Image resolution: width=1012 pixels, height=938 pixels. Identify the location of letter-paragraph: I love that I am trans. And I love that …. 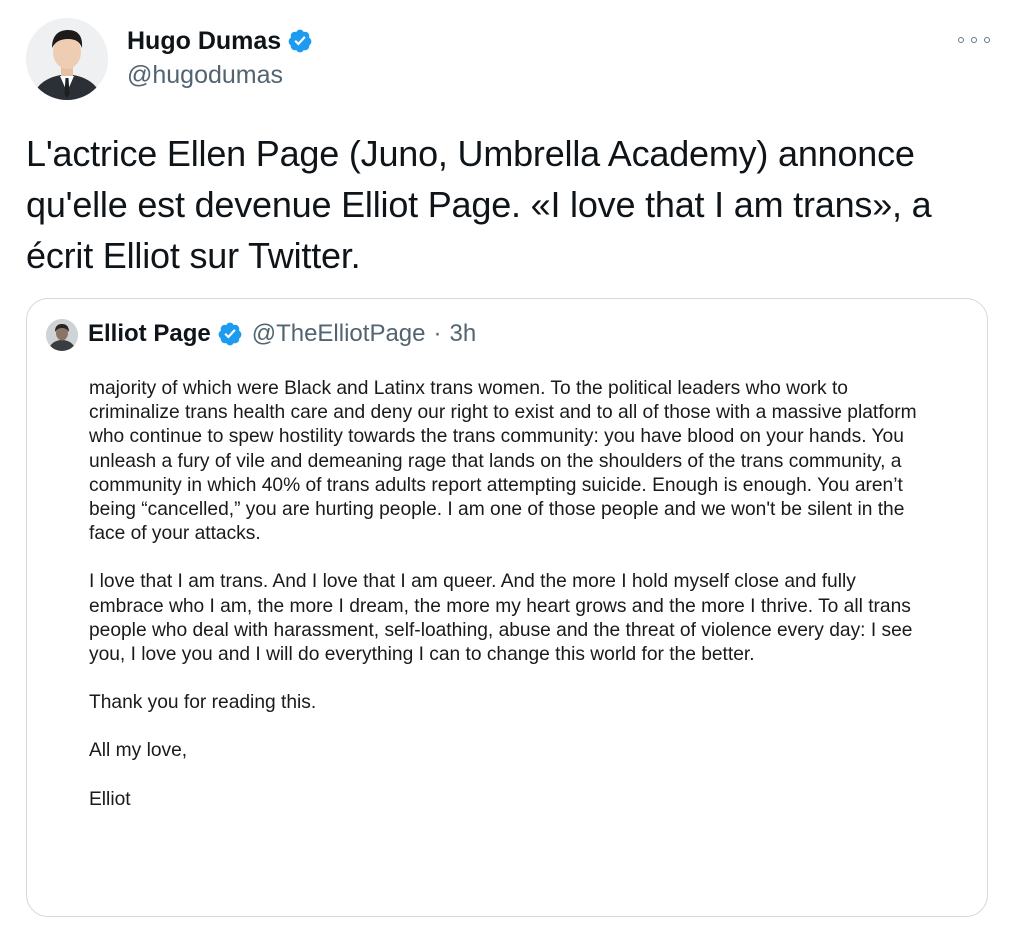
(501, 618).